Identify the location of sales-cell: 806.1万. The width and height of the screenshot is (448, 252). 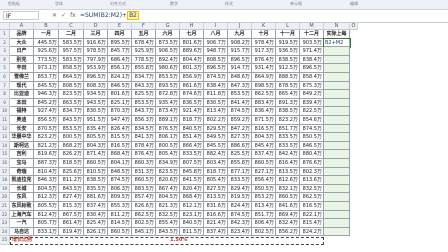
(168, 137).